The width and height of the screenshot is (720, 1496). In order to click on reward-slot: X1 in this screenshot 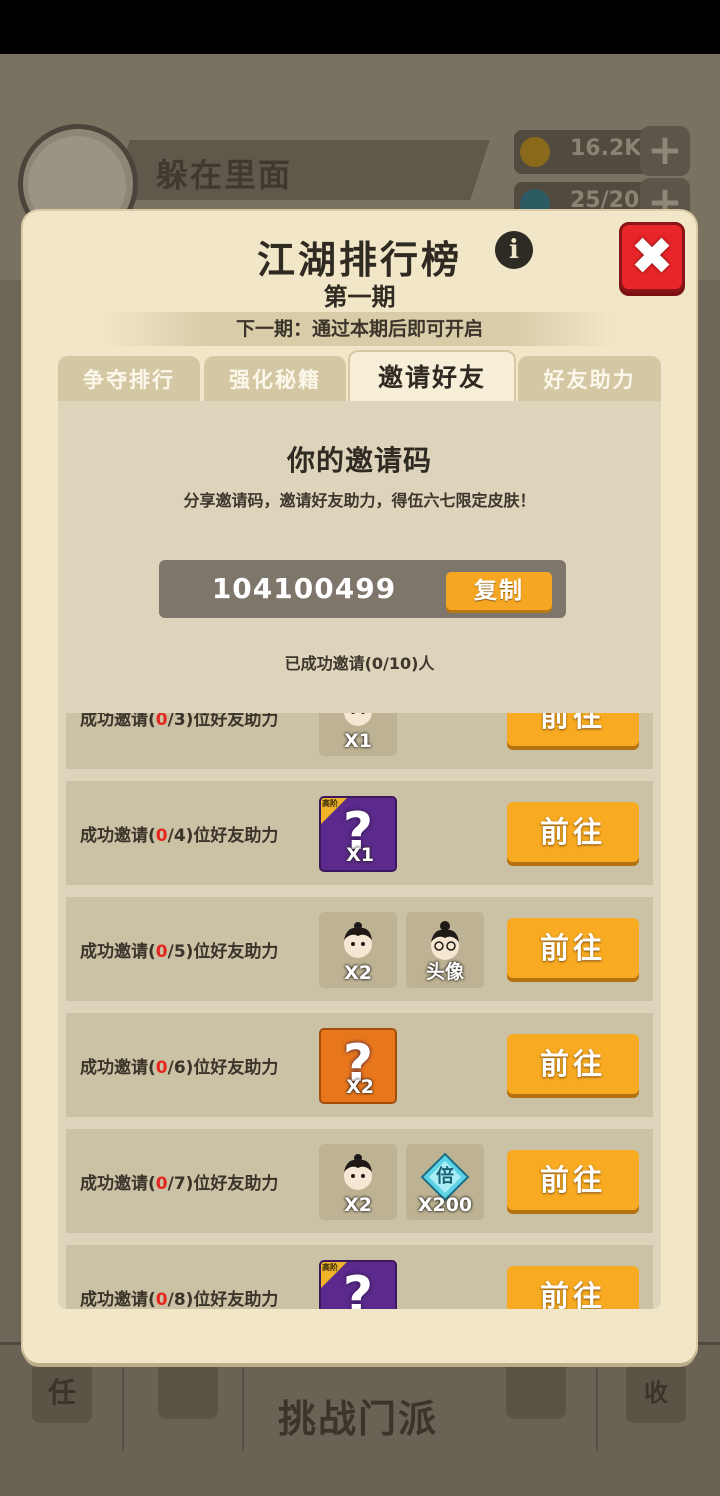, I will do `click(358, 734)`.